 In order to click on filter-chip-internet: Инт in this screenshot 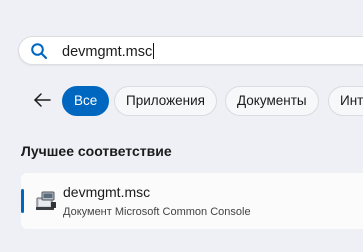, I will do `click(345, 101)`.